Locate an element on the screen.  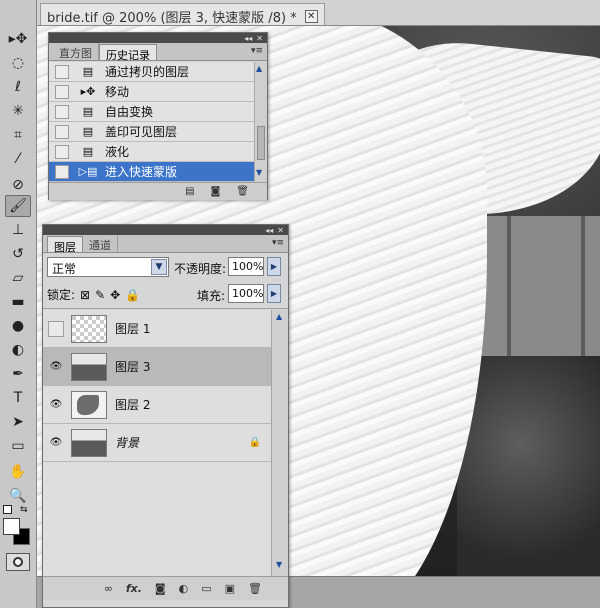
magic-wand-tool-icon: ✳ is located at coordinates (18, 111).